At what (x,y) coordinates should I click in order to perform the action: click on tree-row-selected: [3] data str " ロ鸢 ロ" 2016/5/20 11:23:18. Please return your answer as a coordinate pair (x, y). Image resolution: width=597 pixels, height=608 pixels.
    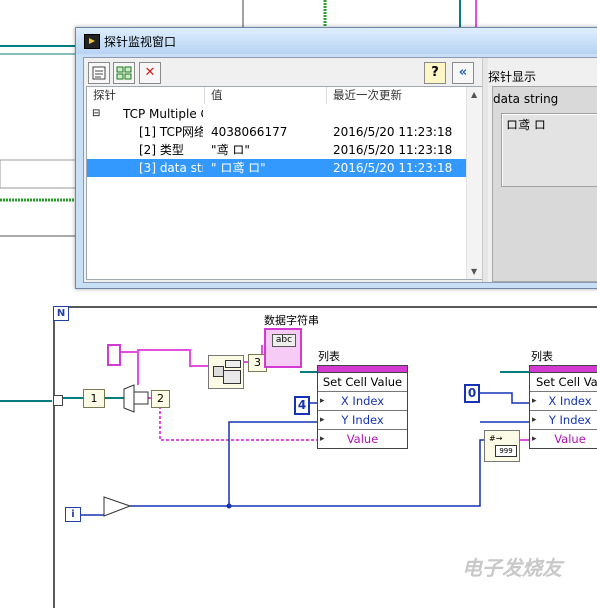
    Looking at the image, I should click on (277, 168).